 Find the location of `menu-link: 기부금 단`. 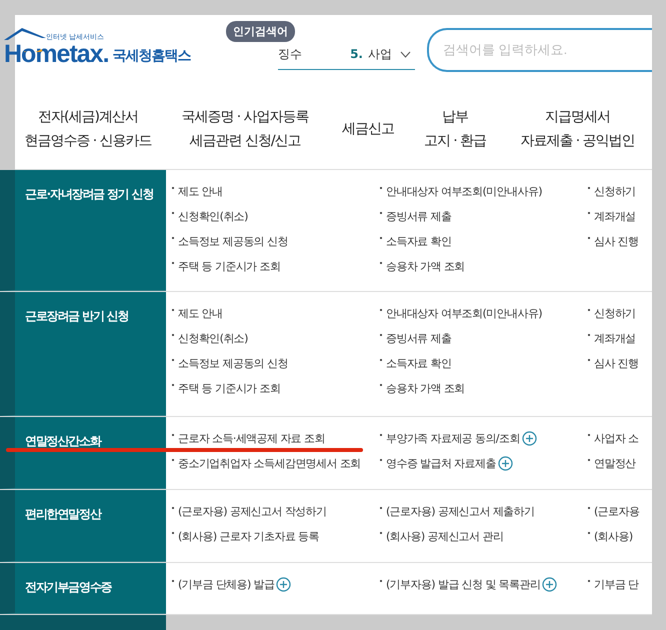

menu-link: 기부금 단 is located at coordinates (616, 584).